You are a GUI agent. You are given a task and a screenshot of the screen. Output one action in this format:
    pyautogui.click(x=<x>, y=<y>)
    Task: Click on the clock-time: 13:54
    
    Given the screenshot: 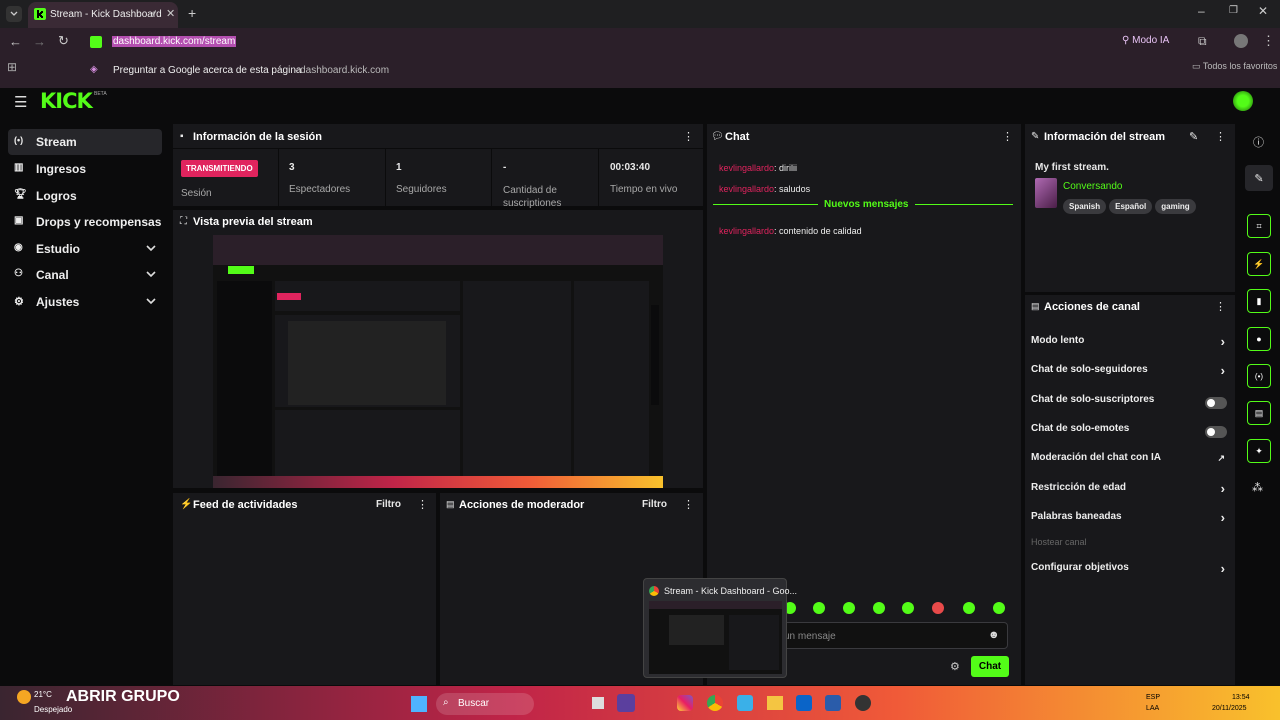 What is the action you would take?
    pyautogui.click(x=1241, y=697)
    